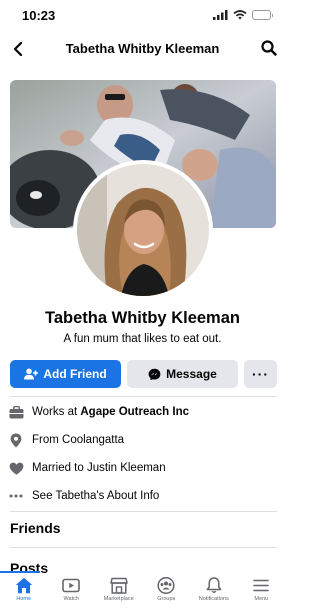 This screenshot has height=608, width=320. Describe the element at coordinates (78, 440) in the screenshot. I see `detail-hometown-text: From Coolangatta` at that location.